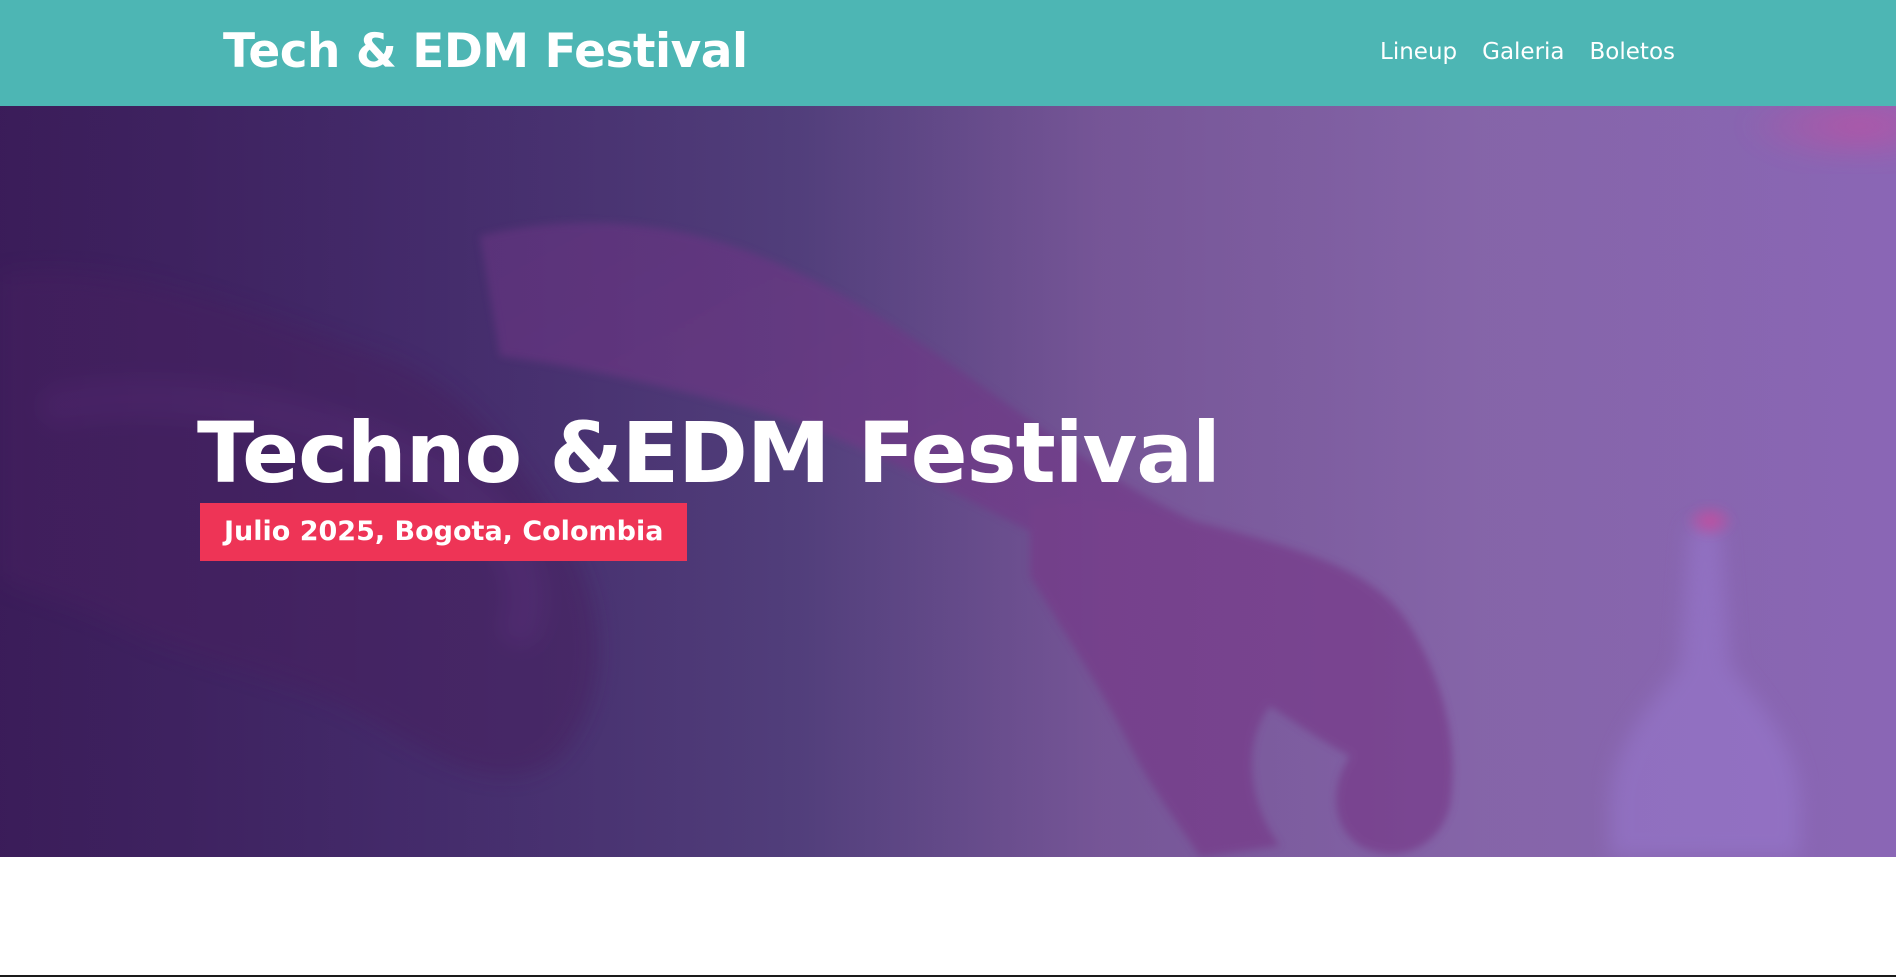 The image size is (1896, 977). What do you see at coordinates (1523, 52) in the screenshot?
I see `nav-link-galeria: Galeria` at bounding box center [1523, 52].